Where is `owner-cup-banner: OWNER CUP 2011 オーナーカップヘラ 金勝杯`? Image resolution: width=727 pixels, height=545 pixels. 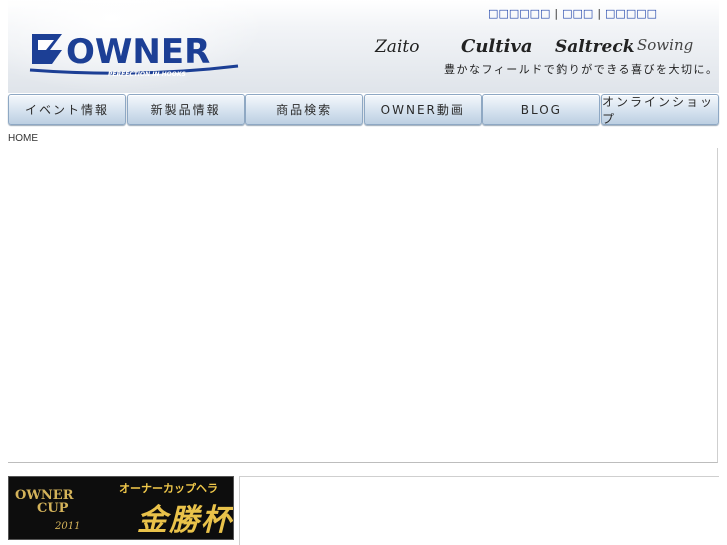 owner-cup-banner: OWNER CUP 2011 オーナーカップヘラ 金勝杯 is located at coordinates (121, 508).